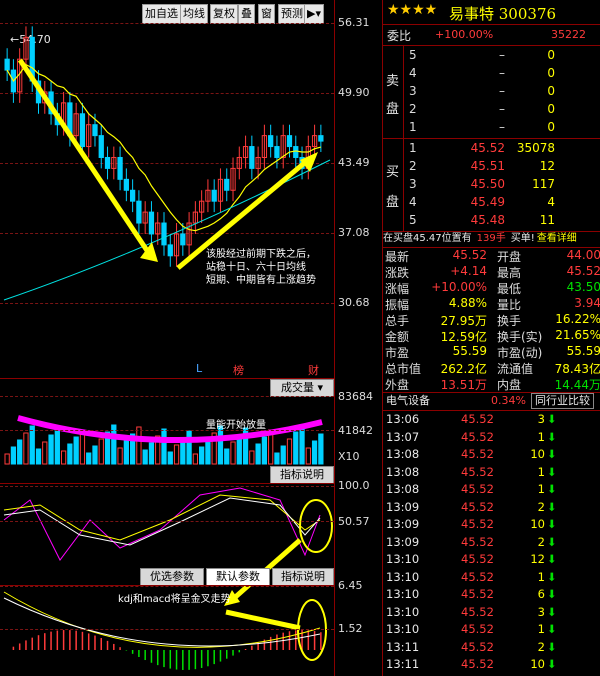  What do you see at coordinates (174, 599) in the screenshot?
I see `macd-annotation: kdj和macd将呈金叉走势` at bounding box center [174, 599].